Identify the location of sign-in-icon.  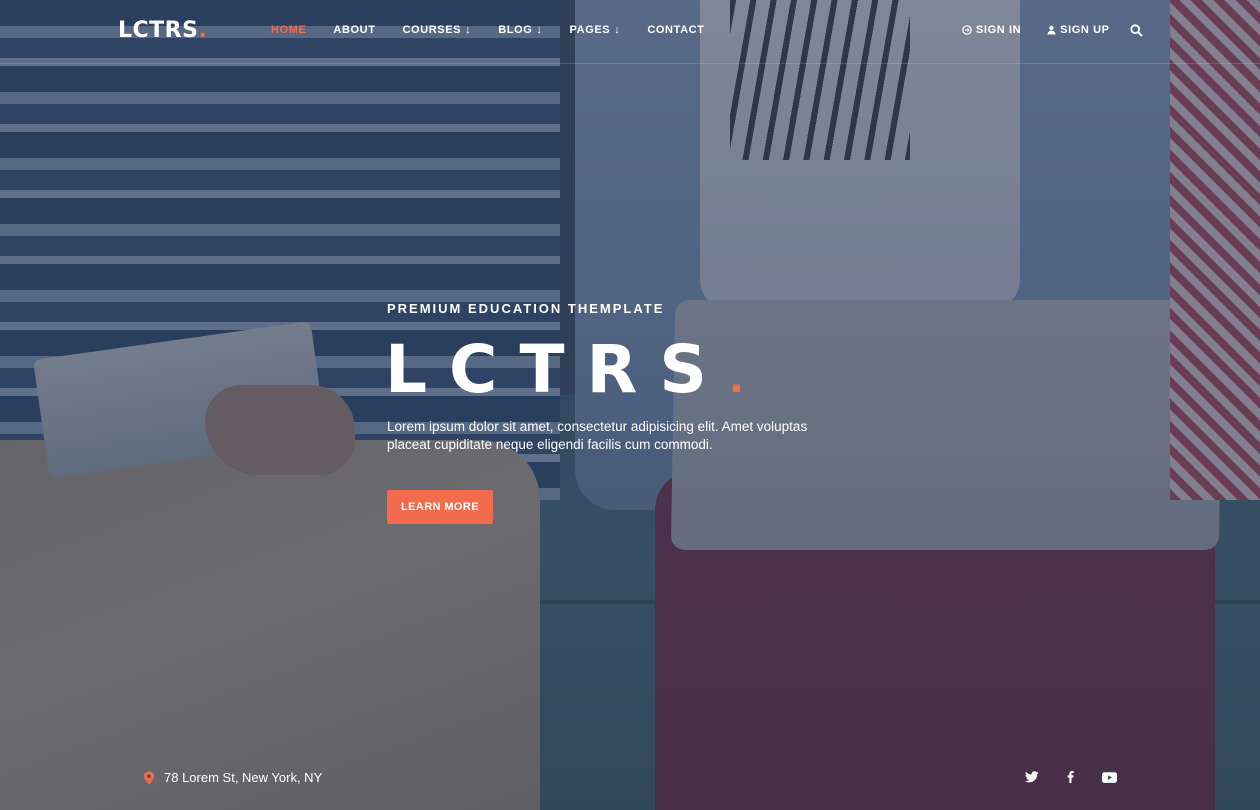
(967, 30).